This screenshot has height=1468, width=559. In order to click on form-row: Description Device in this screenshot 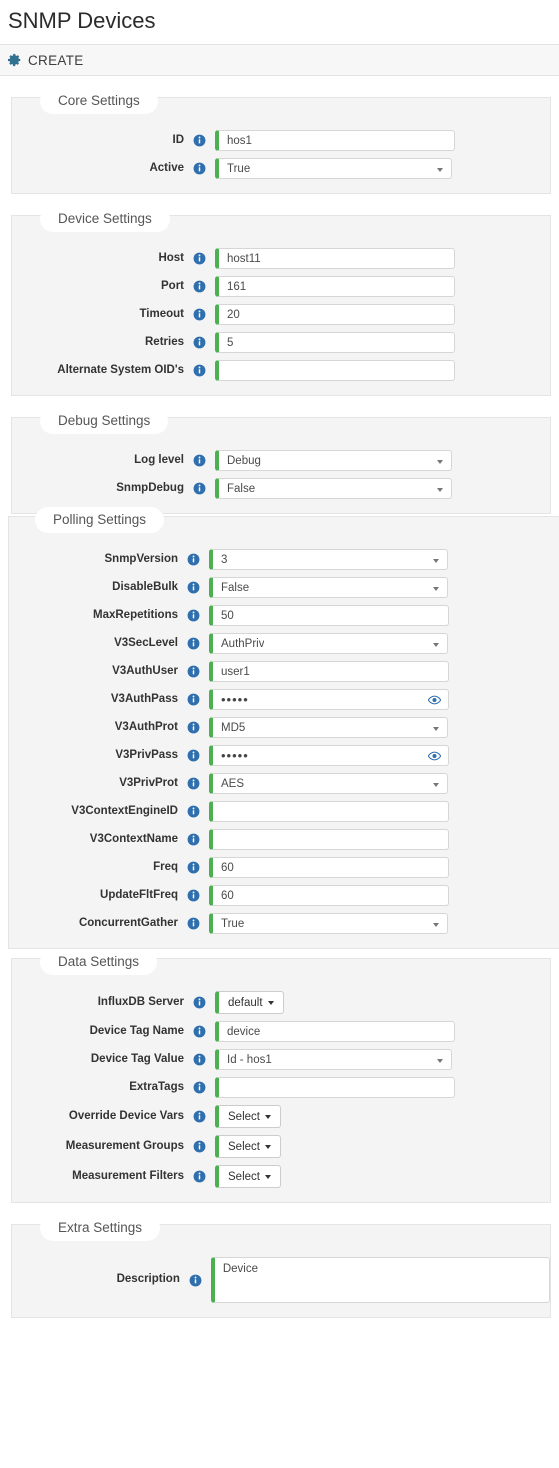, I will do `click(281, 1280)`.